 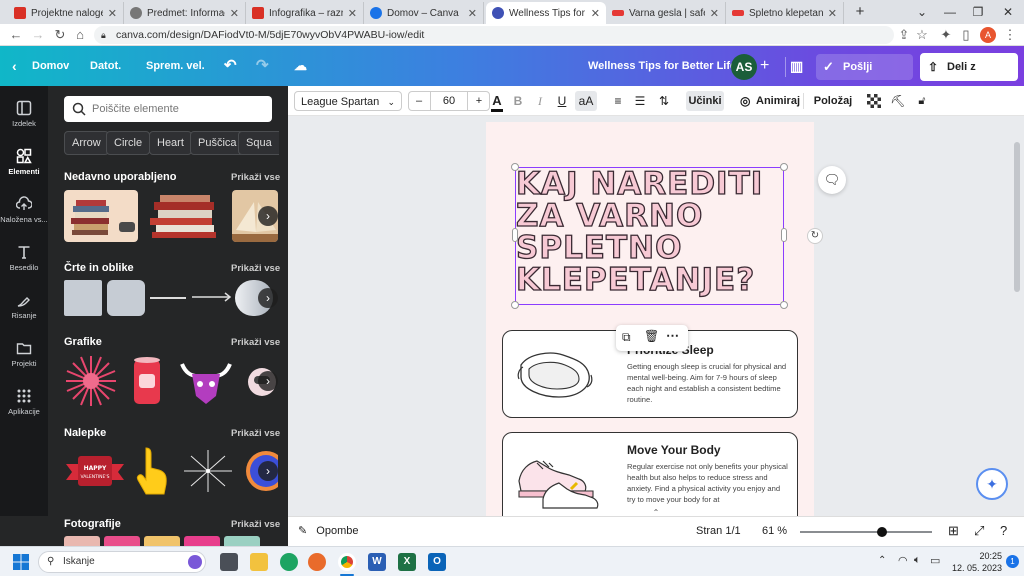 What do you see at coordinates (95, 471) in the screenshot?
I see `valentines-day-sticker: HAPPY VALENTINE'S` at bounding box center [95, 471].